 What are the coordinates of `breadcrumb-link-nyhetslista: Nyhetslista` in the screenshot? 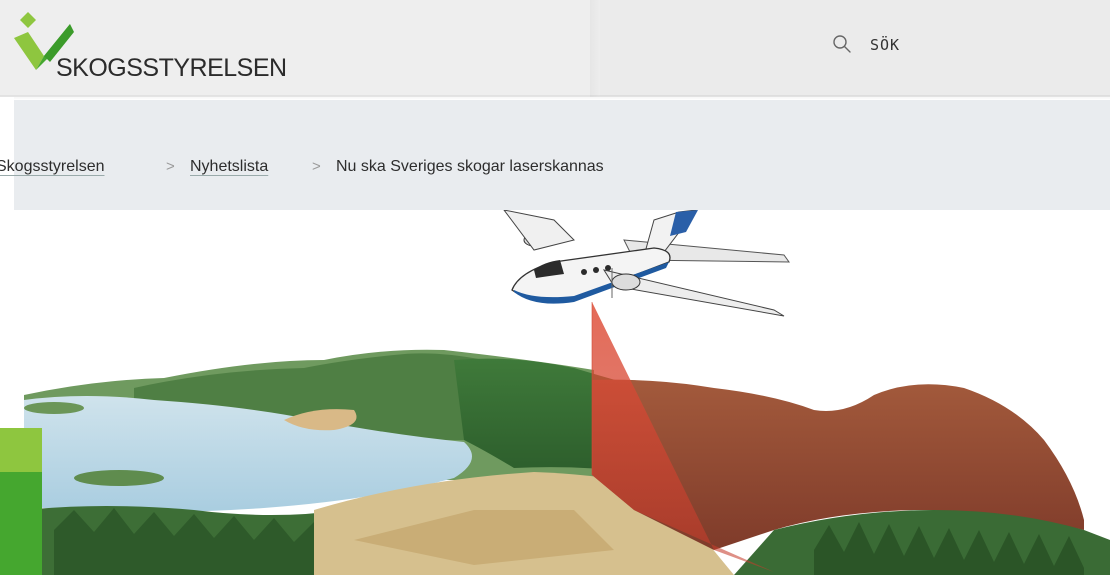 It's located at (229, 167).